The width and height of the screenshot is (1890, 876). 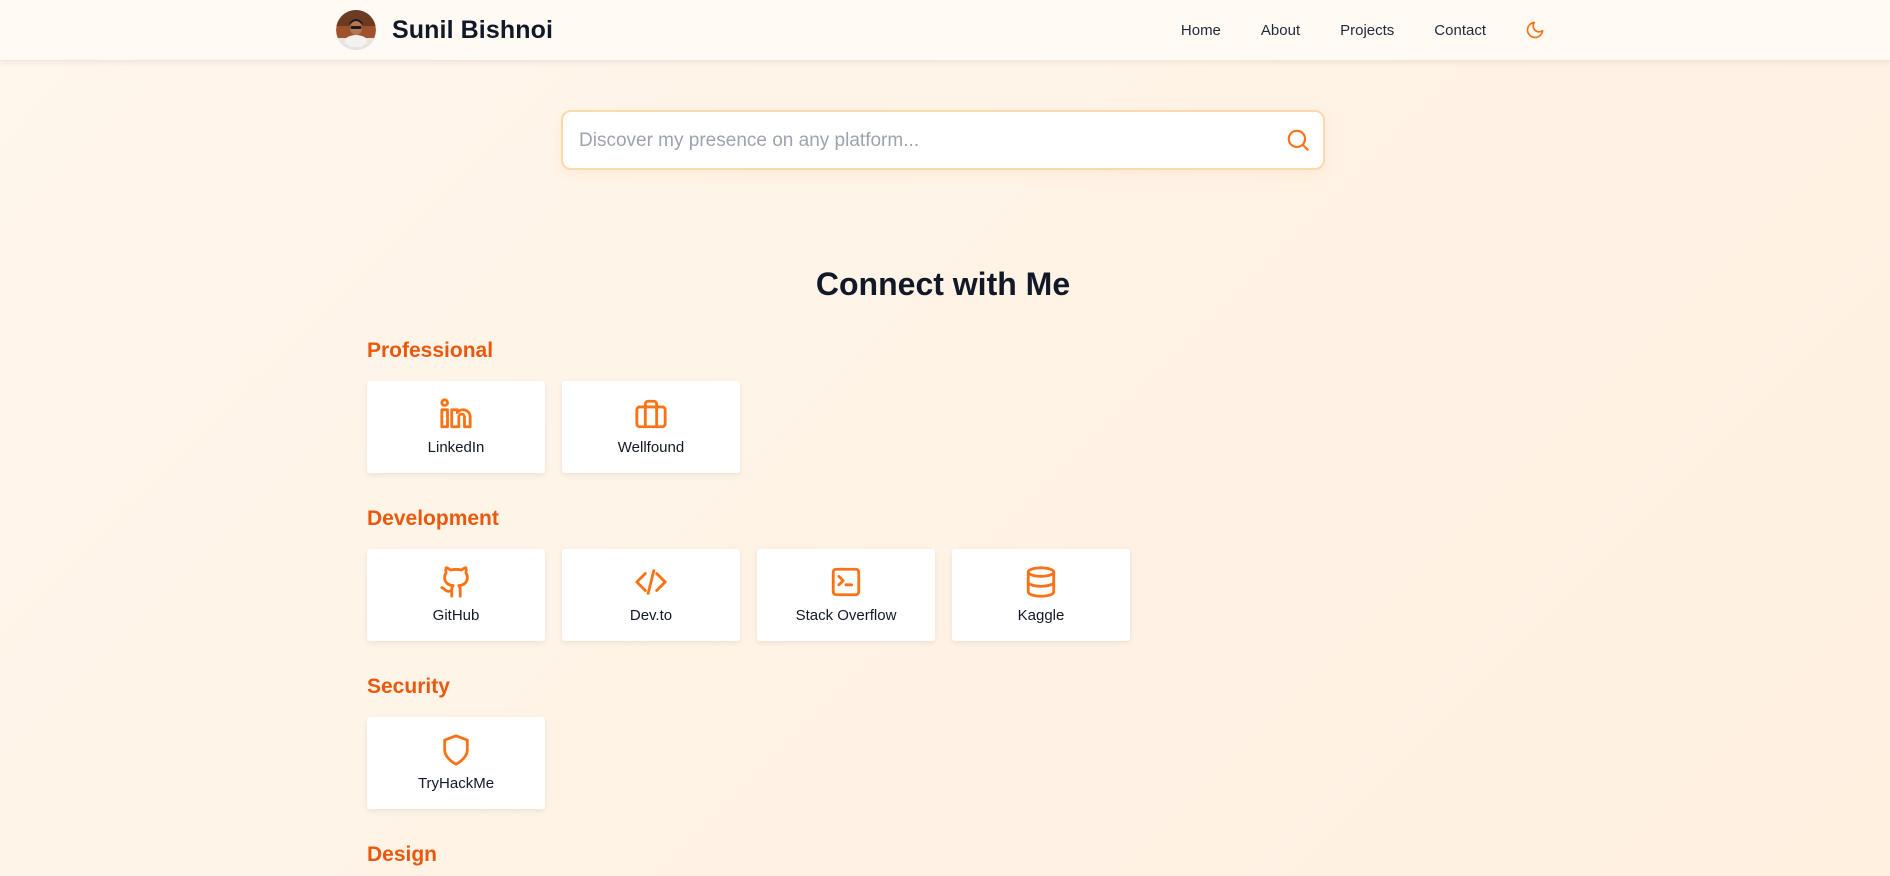 I want to click on github-icon, so click(x=454, y=582).